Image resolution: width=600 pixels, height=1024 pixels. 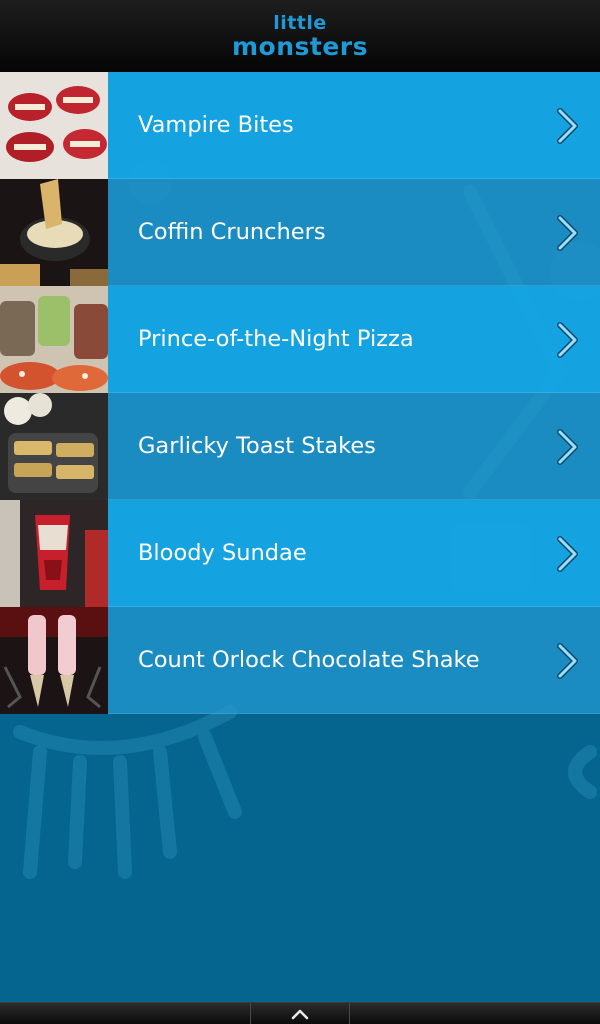 I want to click on recipe-row-toast-stakes: Garlicky Toast Stakes, so click(x=300, y=446).